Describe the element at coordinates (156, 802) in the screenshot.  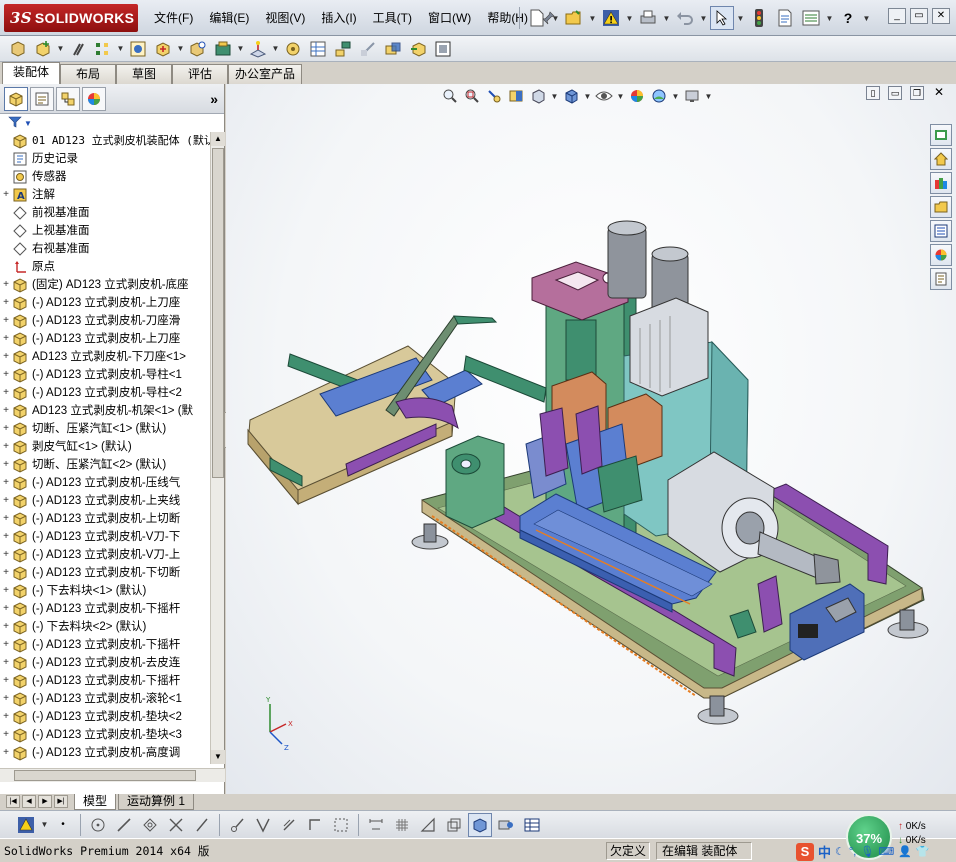
I see `tab-motion-study-1: 运动算例 1` at that location.